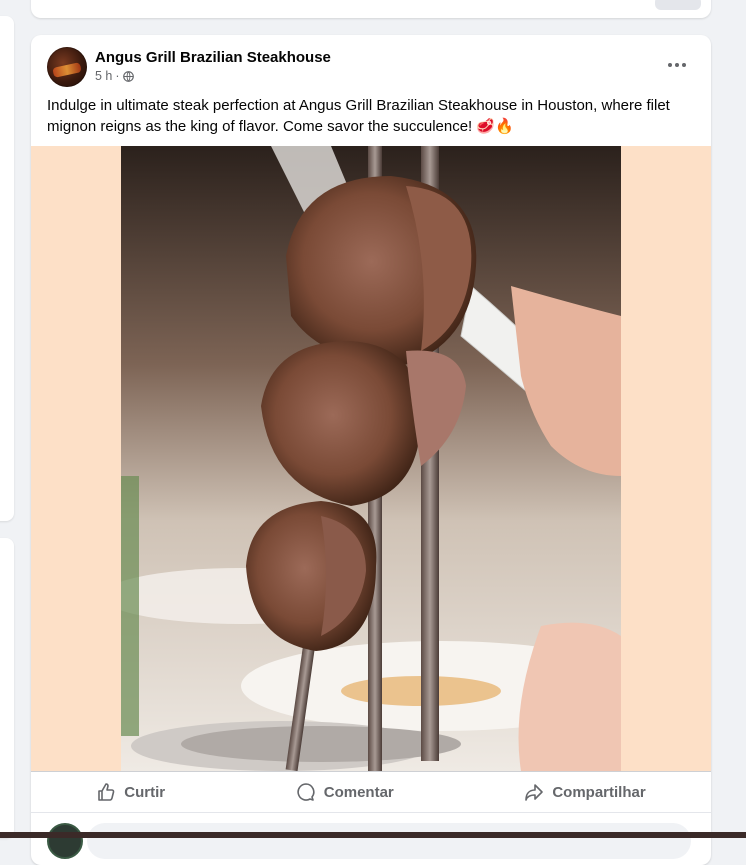  I want to click on more-options-icon, so click(677, 65).